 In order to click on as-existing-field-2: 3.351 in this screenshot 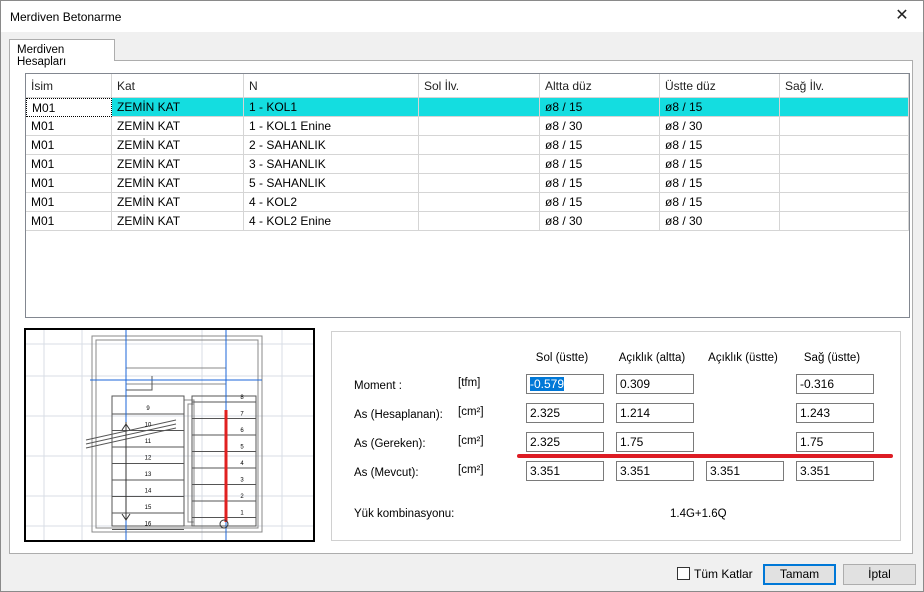, I will do `click(745, 471)`.